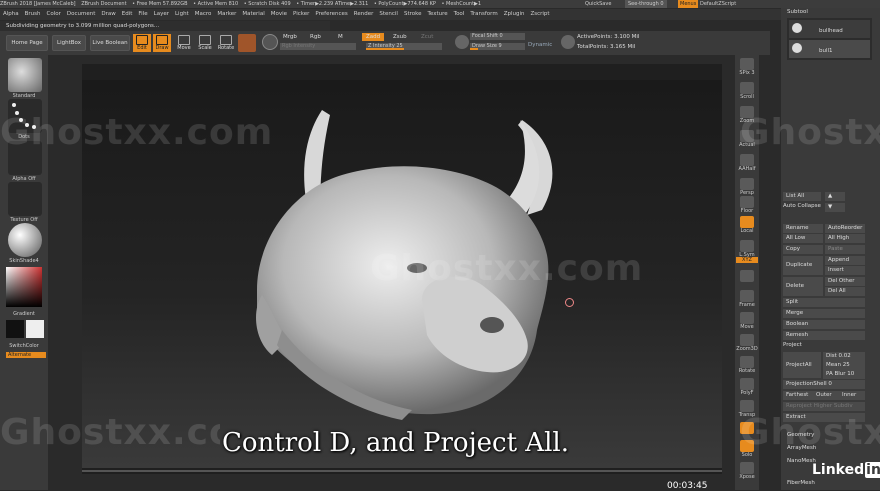 The height and width of the screenshot is (491, 880). I want to click on all-low-button: All Low, so click(803, 238).